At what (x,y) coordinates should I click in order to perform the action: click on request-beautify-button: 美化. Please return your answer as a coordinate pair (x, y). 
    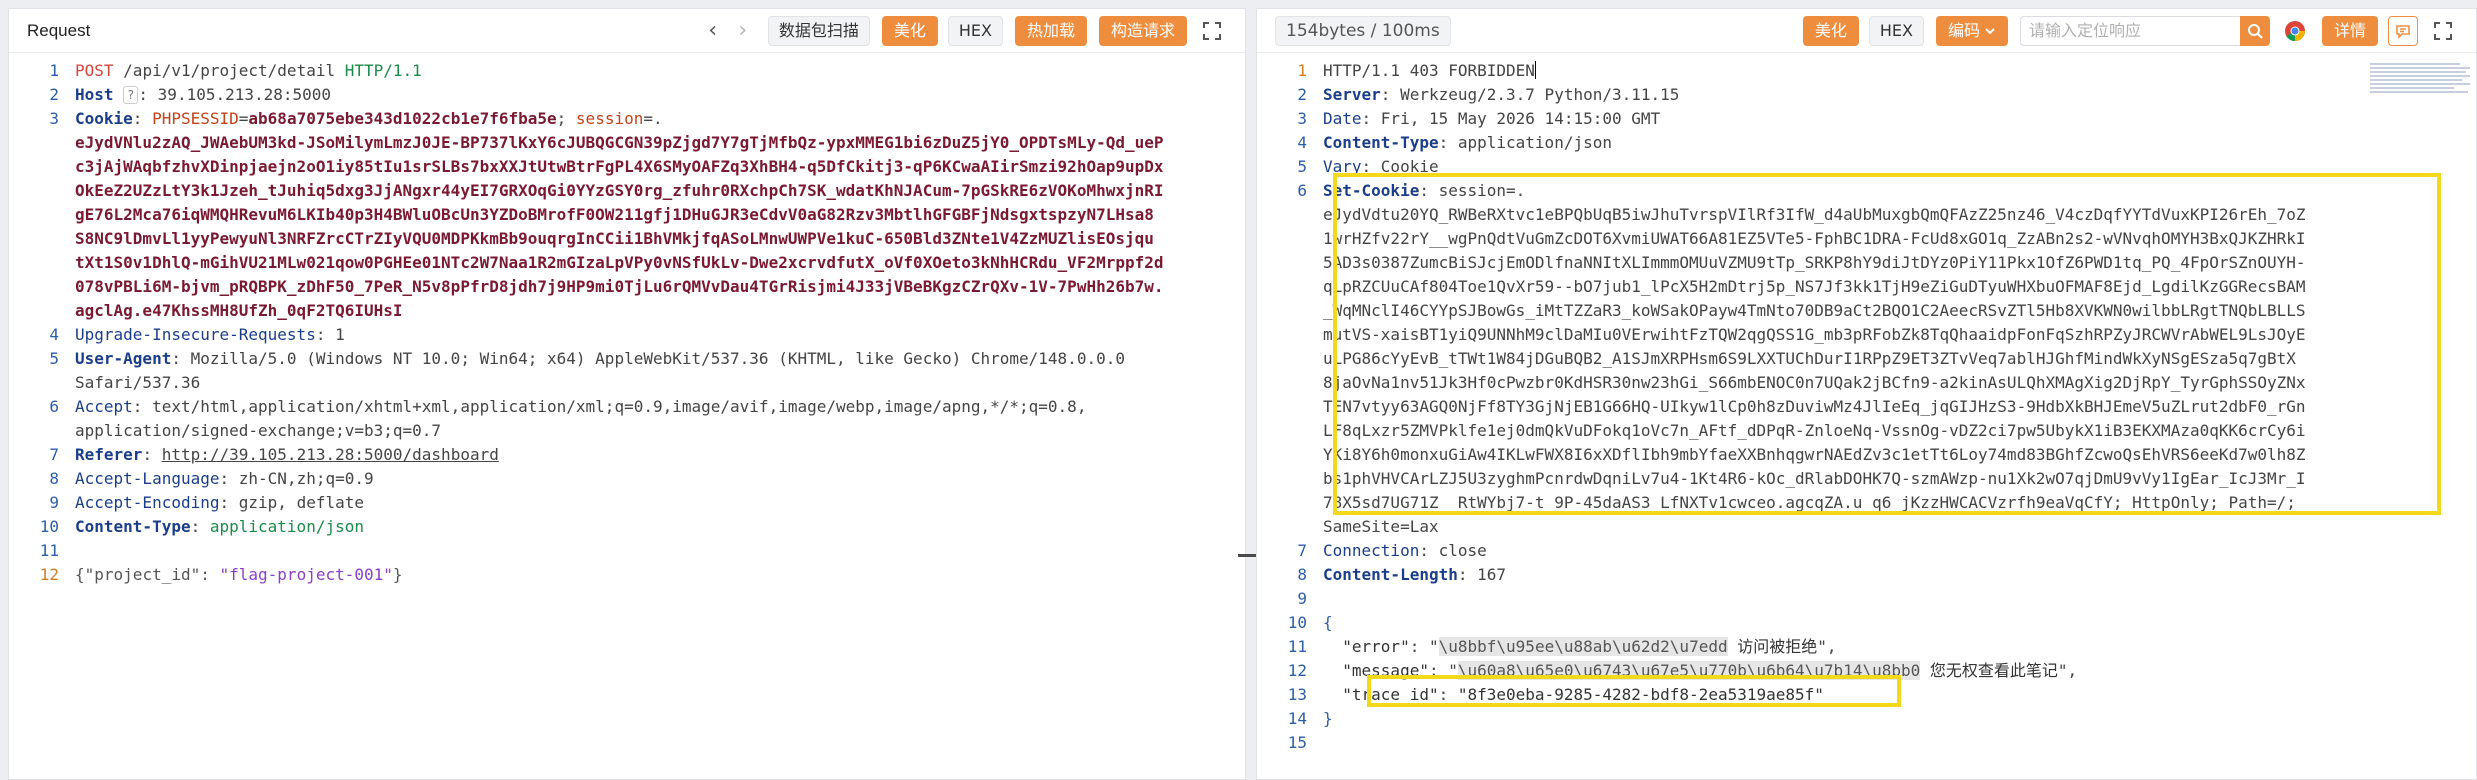
    Looking at the image, I should click on (909, 30).